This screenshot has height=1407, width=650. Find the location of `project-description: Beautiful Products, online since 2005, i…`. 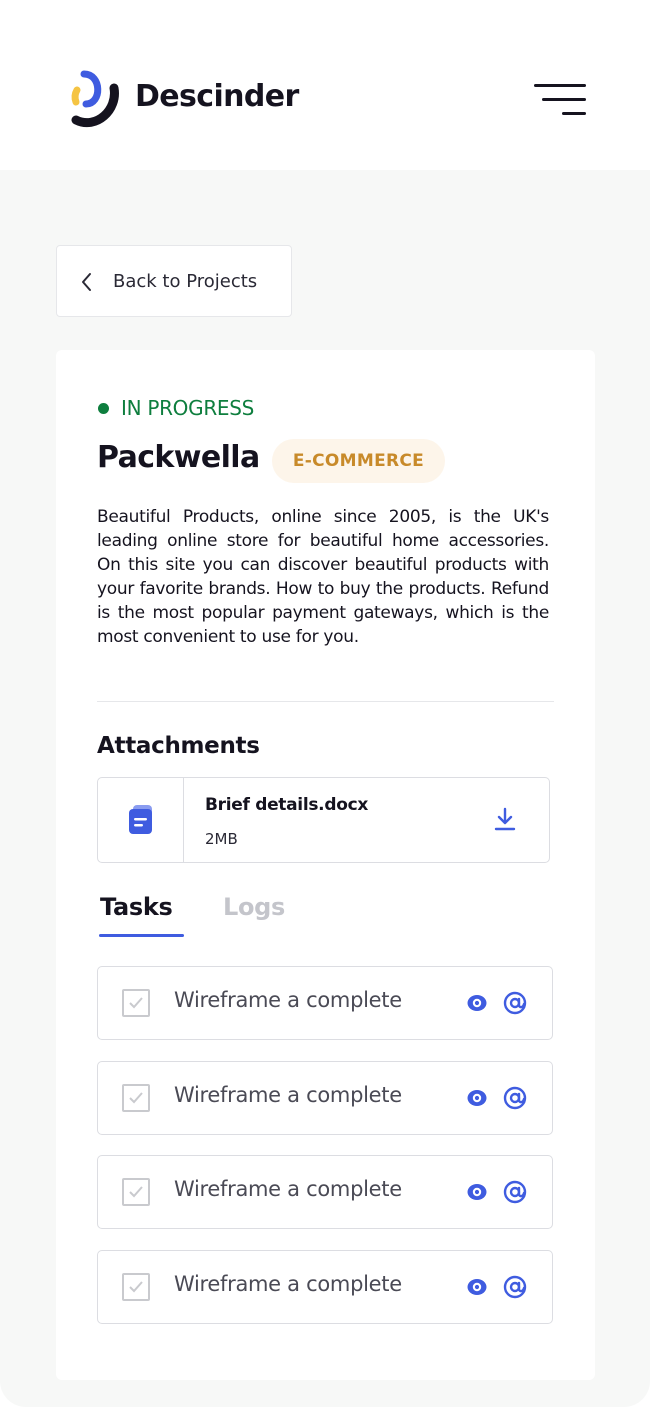

project-description: Beautiful Products, online since 2005, i… is located at coordinates (323, 577).